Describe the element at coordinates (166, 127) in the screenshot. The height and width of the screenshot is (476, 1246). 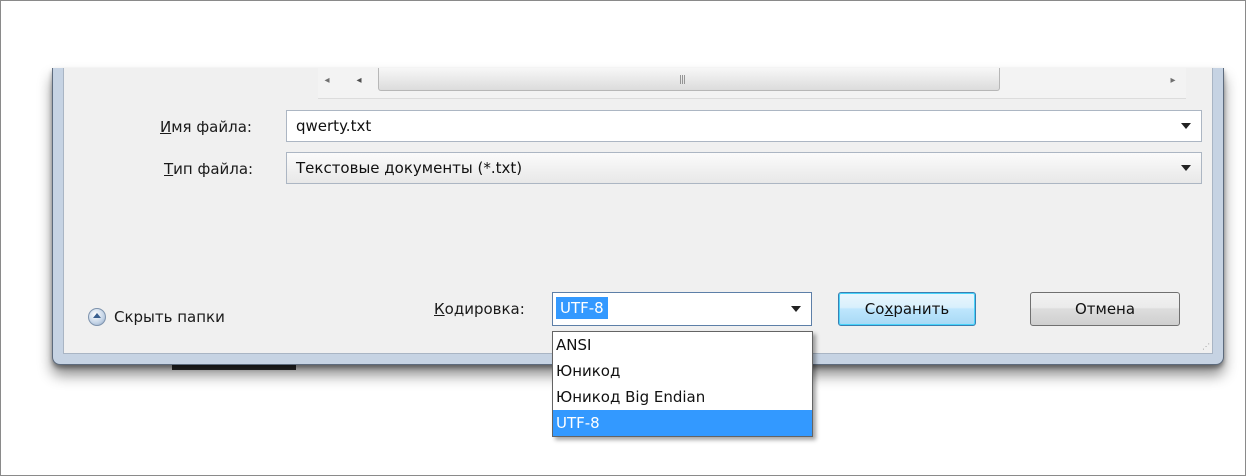
I see `file-name-label-accesskey: И` at that location.